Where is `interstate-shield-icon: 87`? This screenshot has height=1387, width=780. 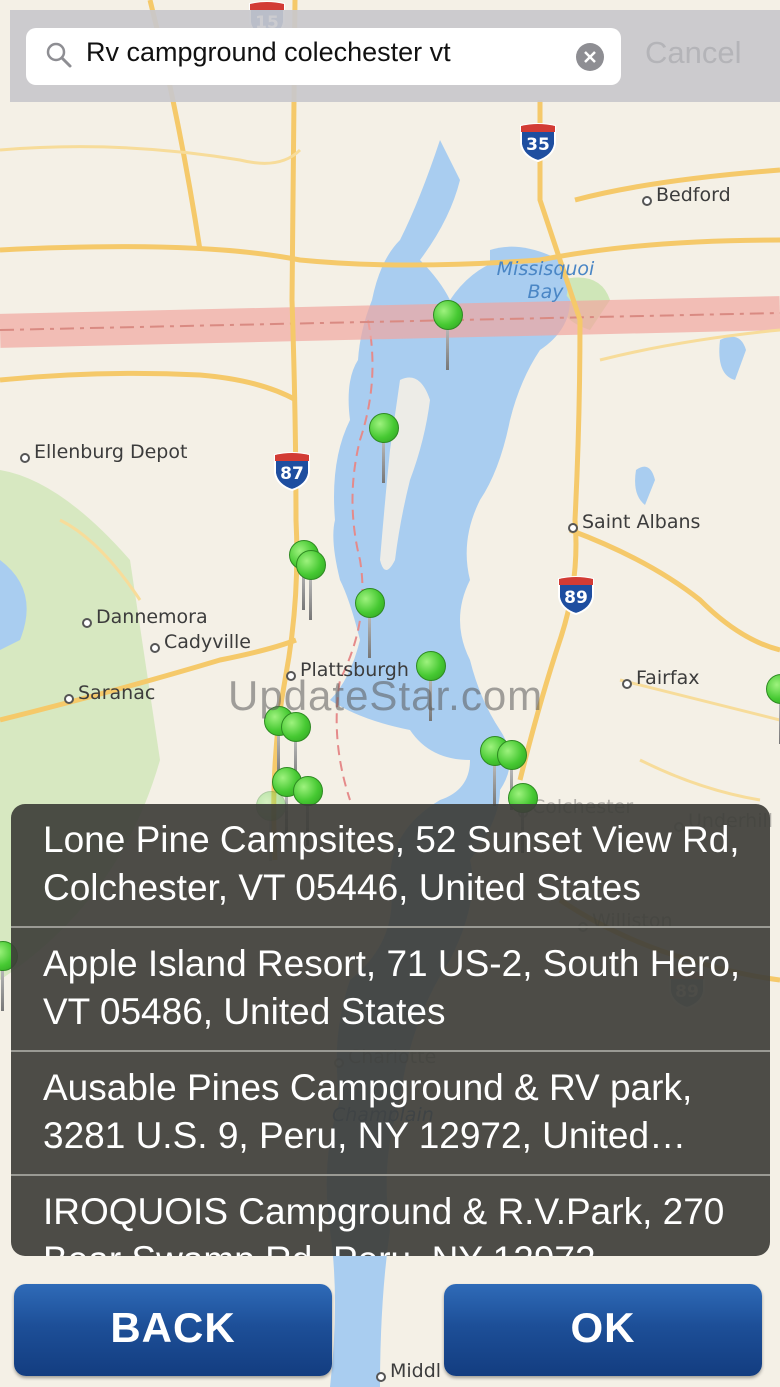 interstate-shield-icon: 87 is located at coordinates (292, 471).